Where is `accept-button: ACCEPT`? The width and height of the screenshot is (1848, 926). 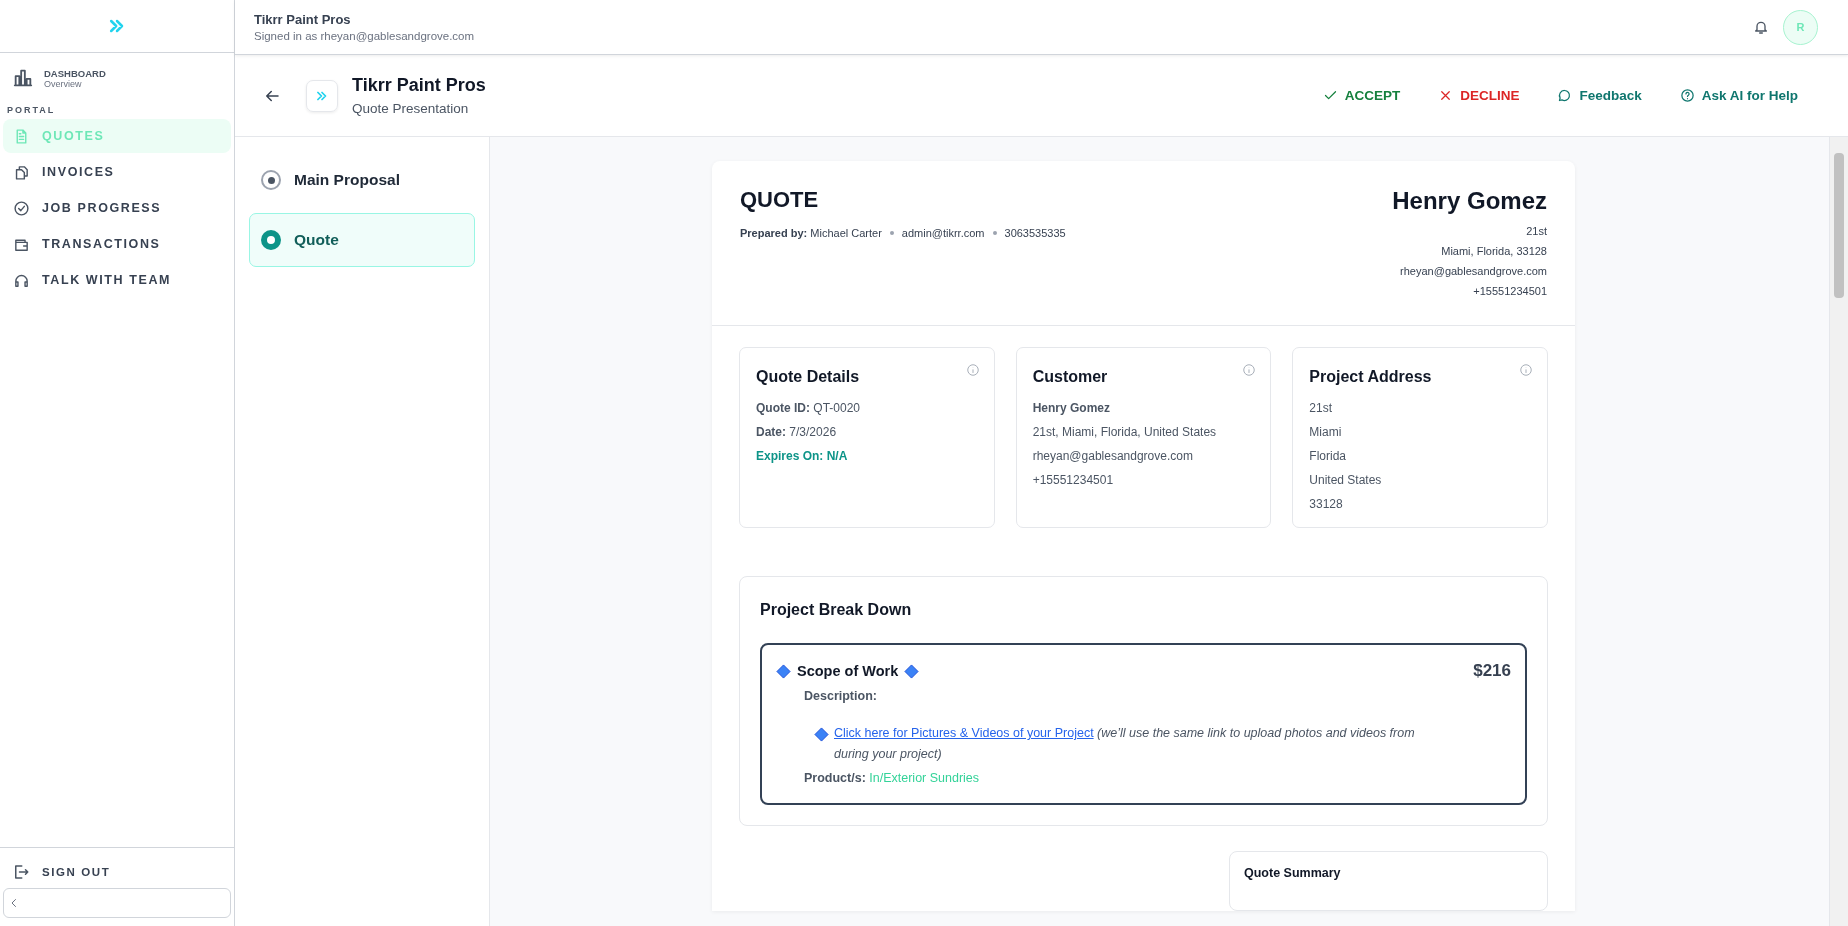
accept-button: ACCEPT is located at coordinates (1361, 95).